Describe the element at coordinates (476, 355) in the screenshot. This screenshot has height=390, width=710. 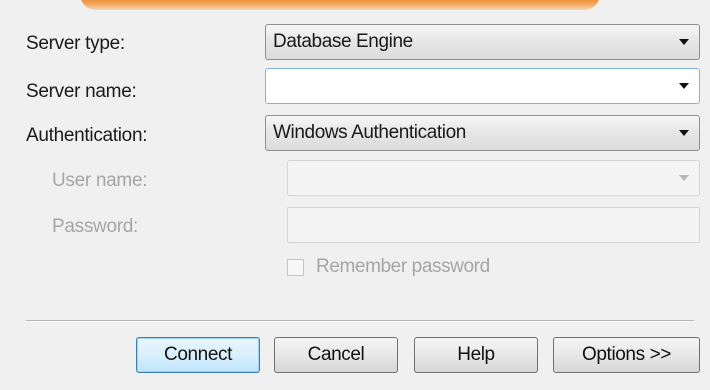
I see `help-button: Help` at that location.